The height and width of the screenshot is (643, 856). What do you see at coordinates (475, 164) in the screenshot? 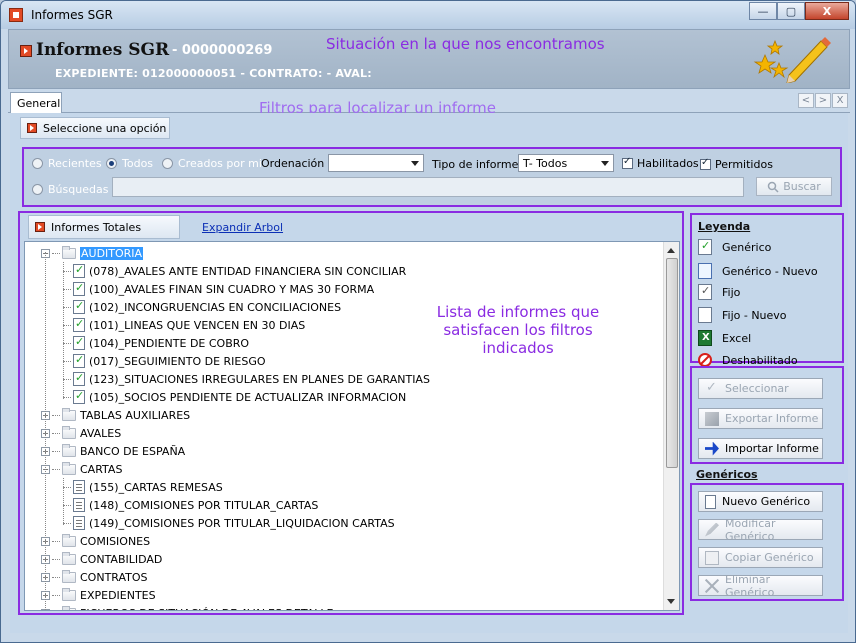
I see `tipo-informe-label: Tipo de informe` at bounding box center [475, 164].